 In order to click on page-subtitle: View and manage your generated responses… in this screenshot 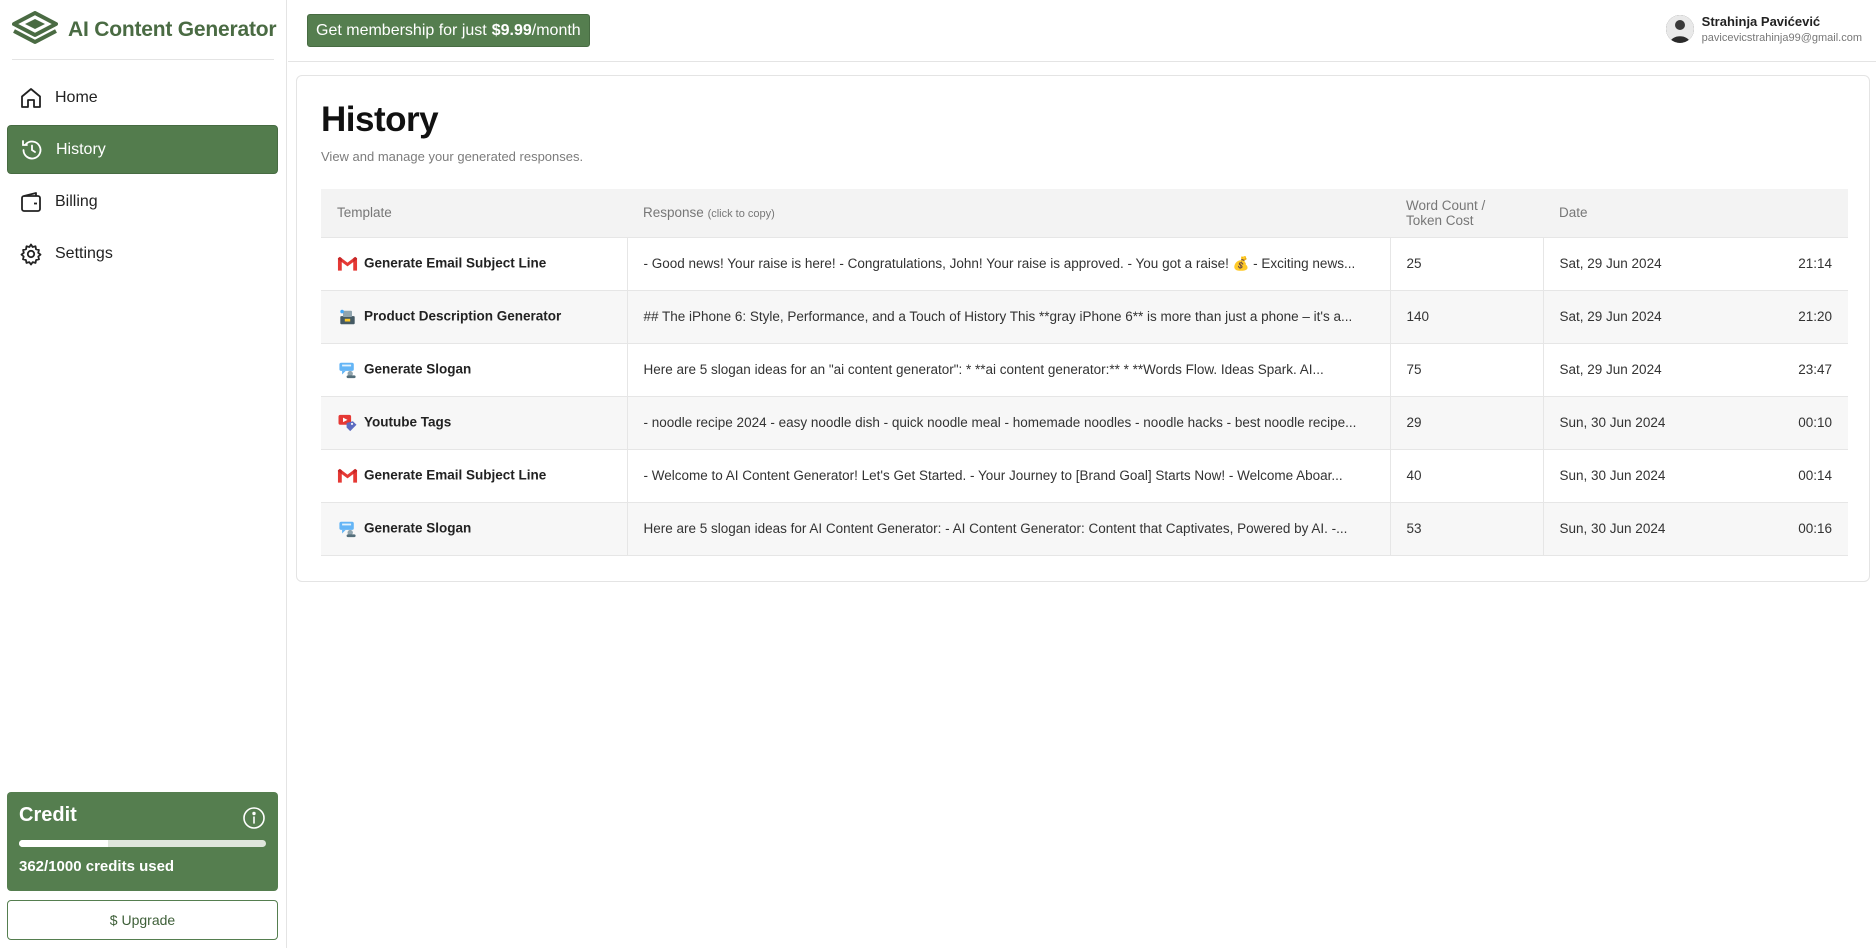, I will do `click(452, 156)`.